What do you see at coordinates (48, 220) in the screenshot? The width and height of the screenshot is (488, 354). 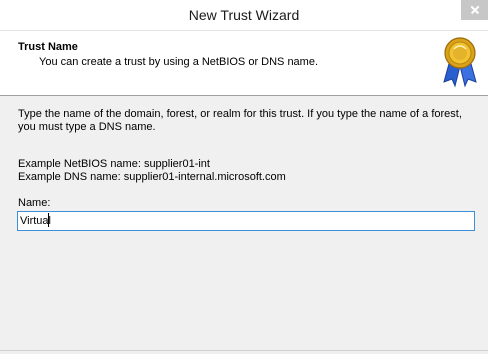 I see `text-caret` at bounding box center [48, 220].